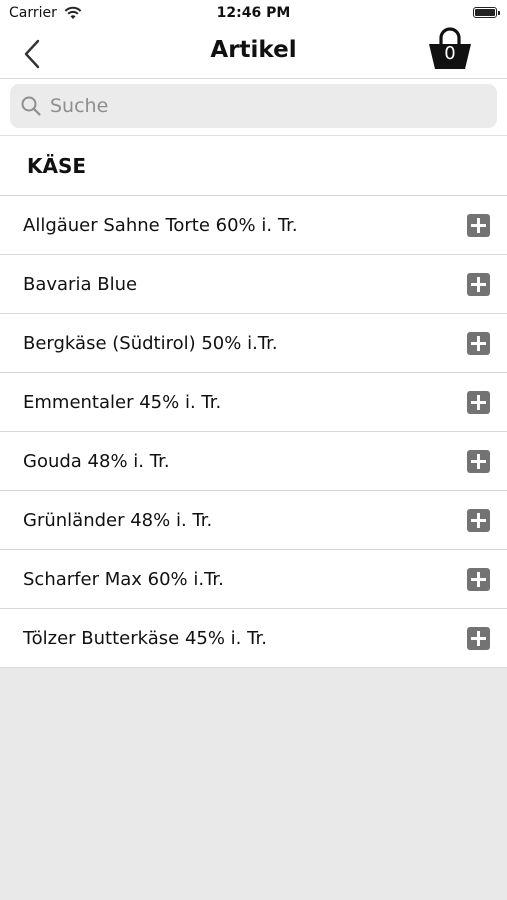 This screenshot has width=507, height=900. Describe the element at coordinates (96, 461) in the screenshot. I see `item-label: Gouda 48% i. Tr.` at that location.